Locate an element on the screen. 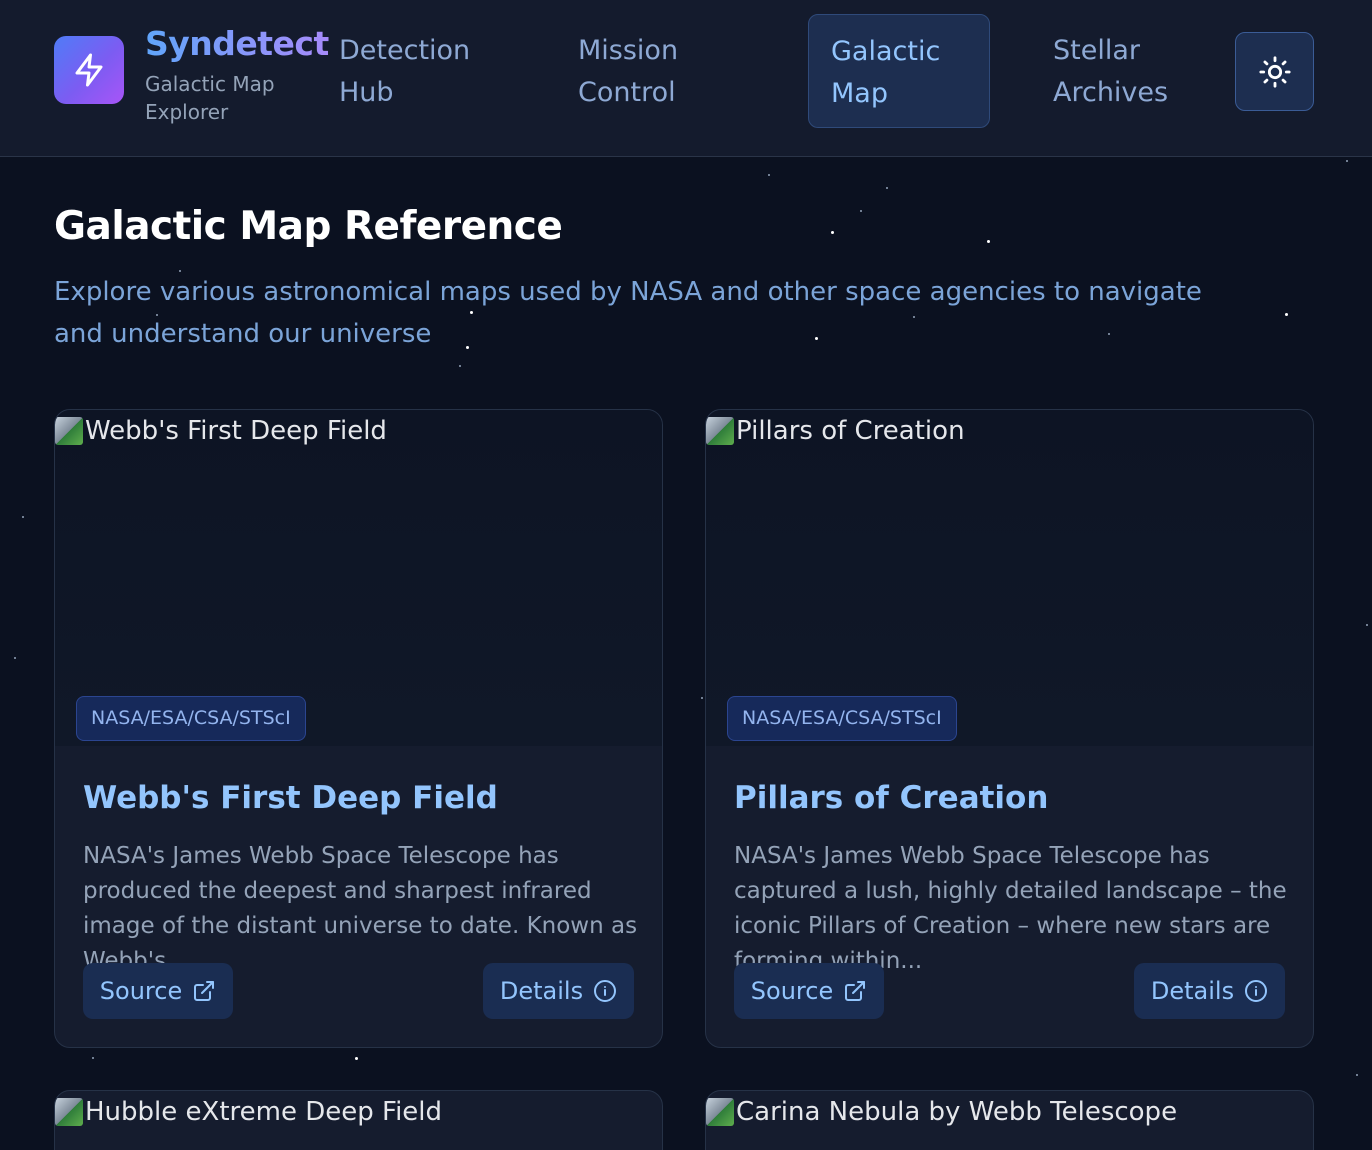 This screenshot has height=1150, width=1372. card-title: Webb's First Deep Field is located at coordinates (290, 798).